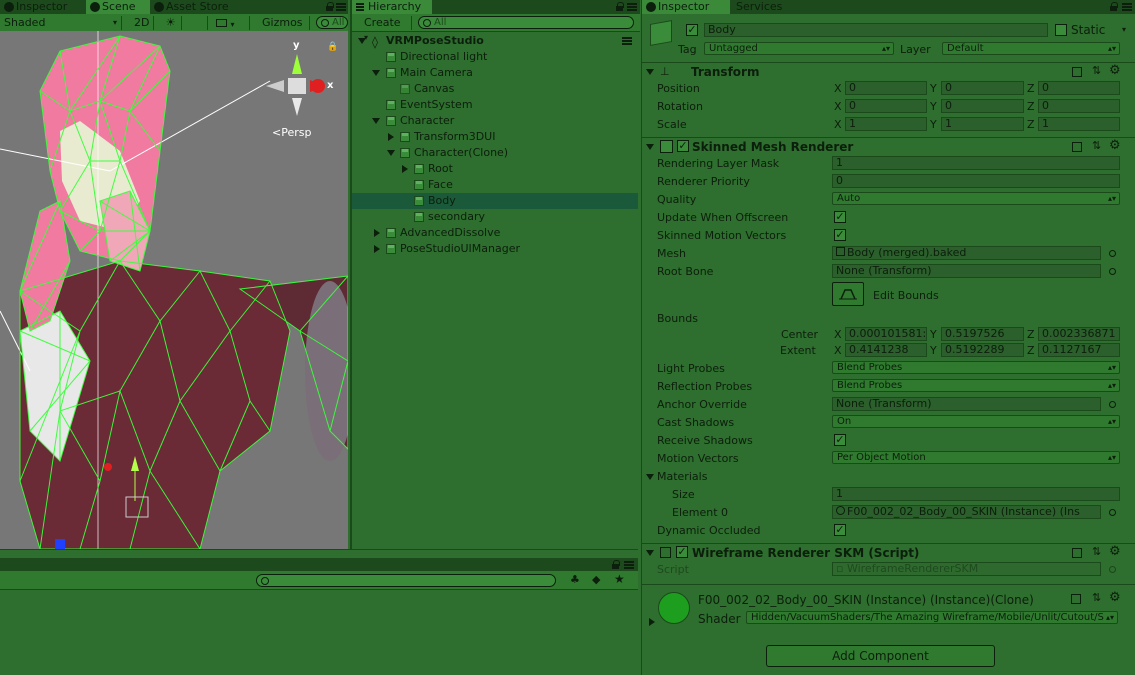 The width and height of the screenshot is (1135, 675). Describe the element at coordinates (1031, 48) in the screenshot. I see `layer-dropdown: Default ▴▾` at that location.